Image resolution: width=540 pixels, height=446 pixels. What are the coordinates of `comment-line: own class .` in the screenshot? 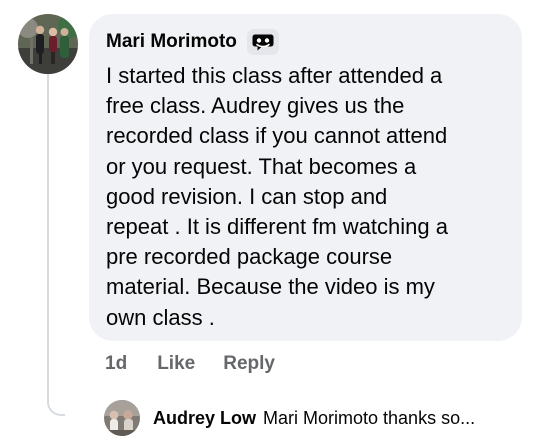 It's located at (160, 317).